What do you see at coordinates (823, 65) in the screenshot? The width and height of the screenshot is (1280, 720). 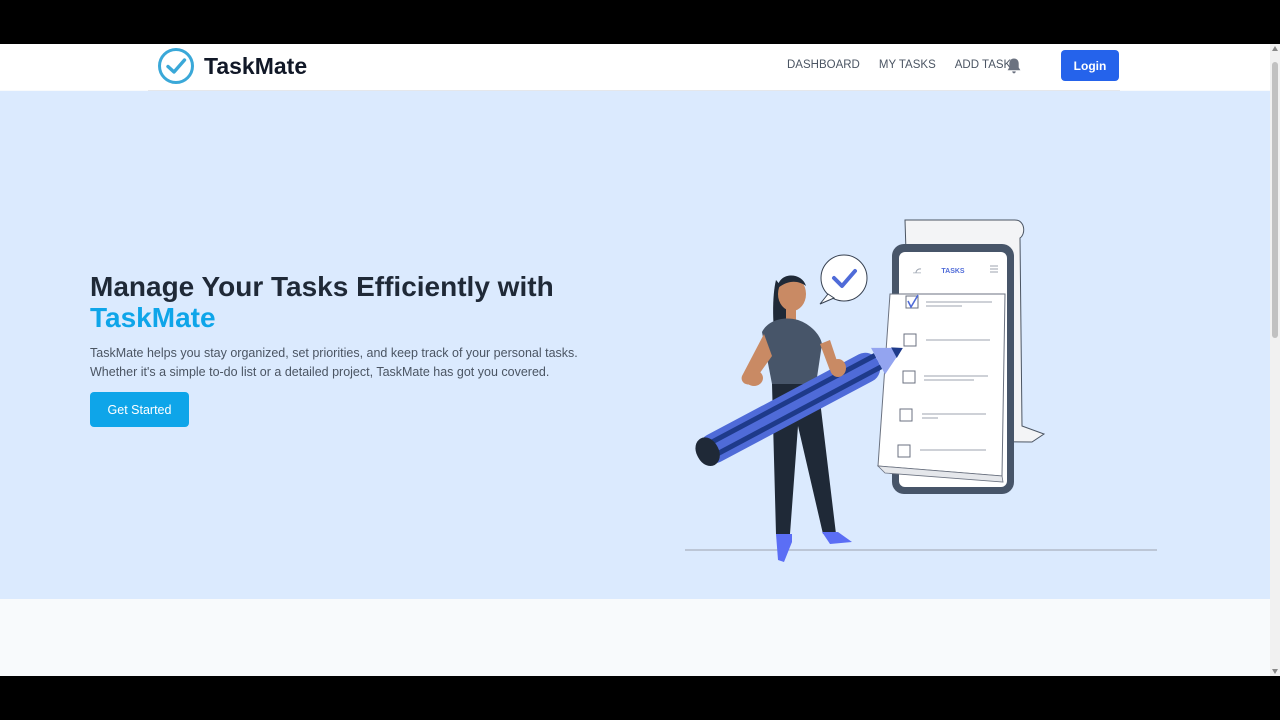 I see `nav-link-dashboard: DASHBOARD` at bounding box center [823, 65].